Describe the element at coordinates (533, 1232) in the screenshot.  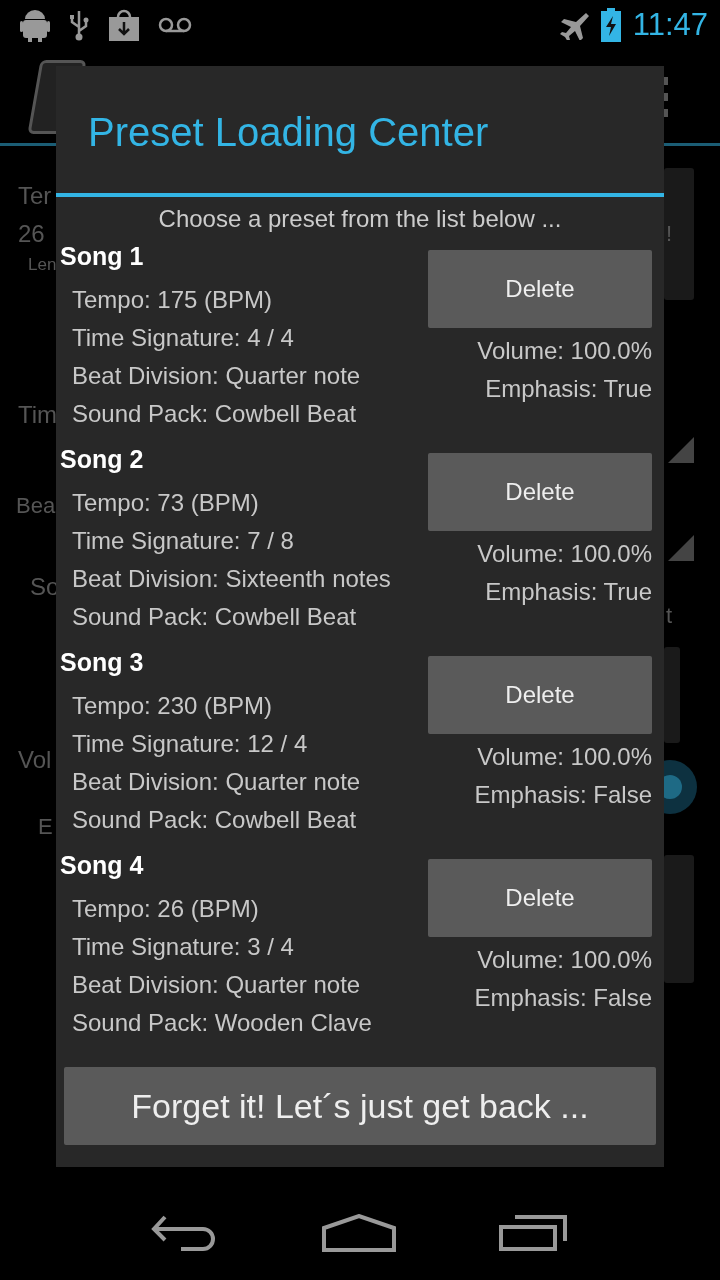
I see `recent-apps-icon` at that location.